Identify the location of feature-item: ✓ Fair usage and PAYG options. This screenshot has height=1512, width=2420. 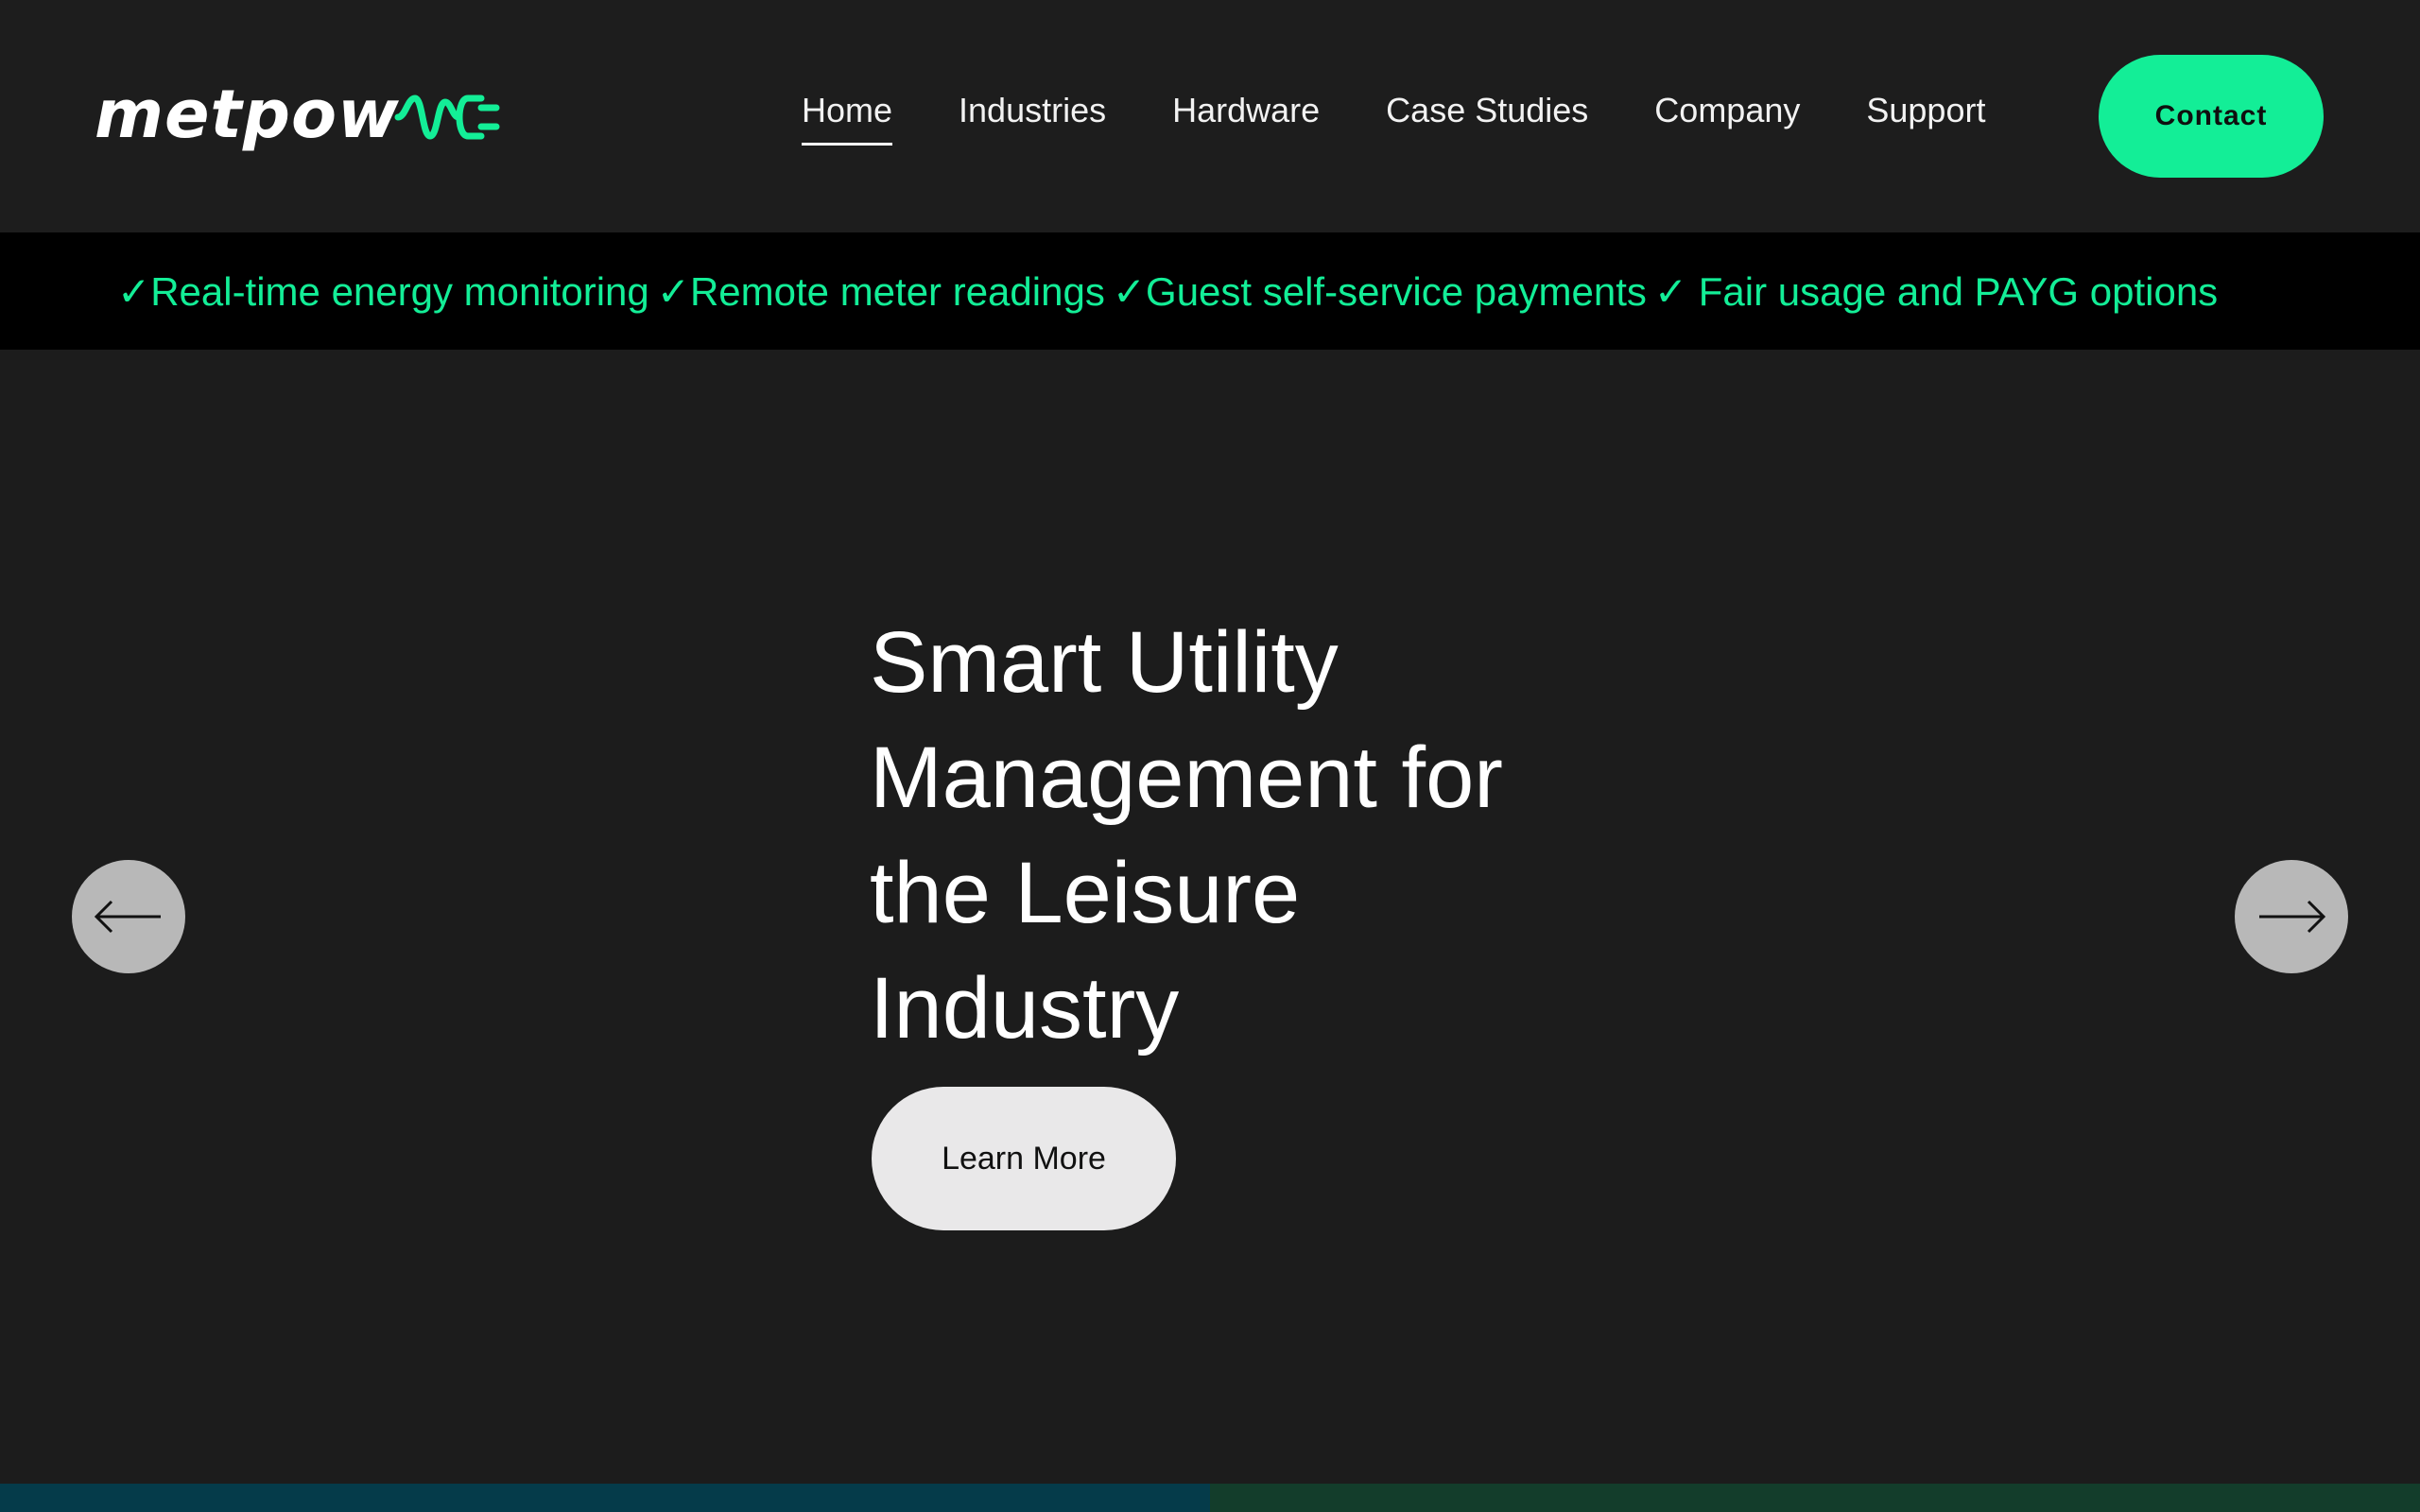
(1936, 291).